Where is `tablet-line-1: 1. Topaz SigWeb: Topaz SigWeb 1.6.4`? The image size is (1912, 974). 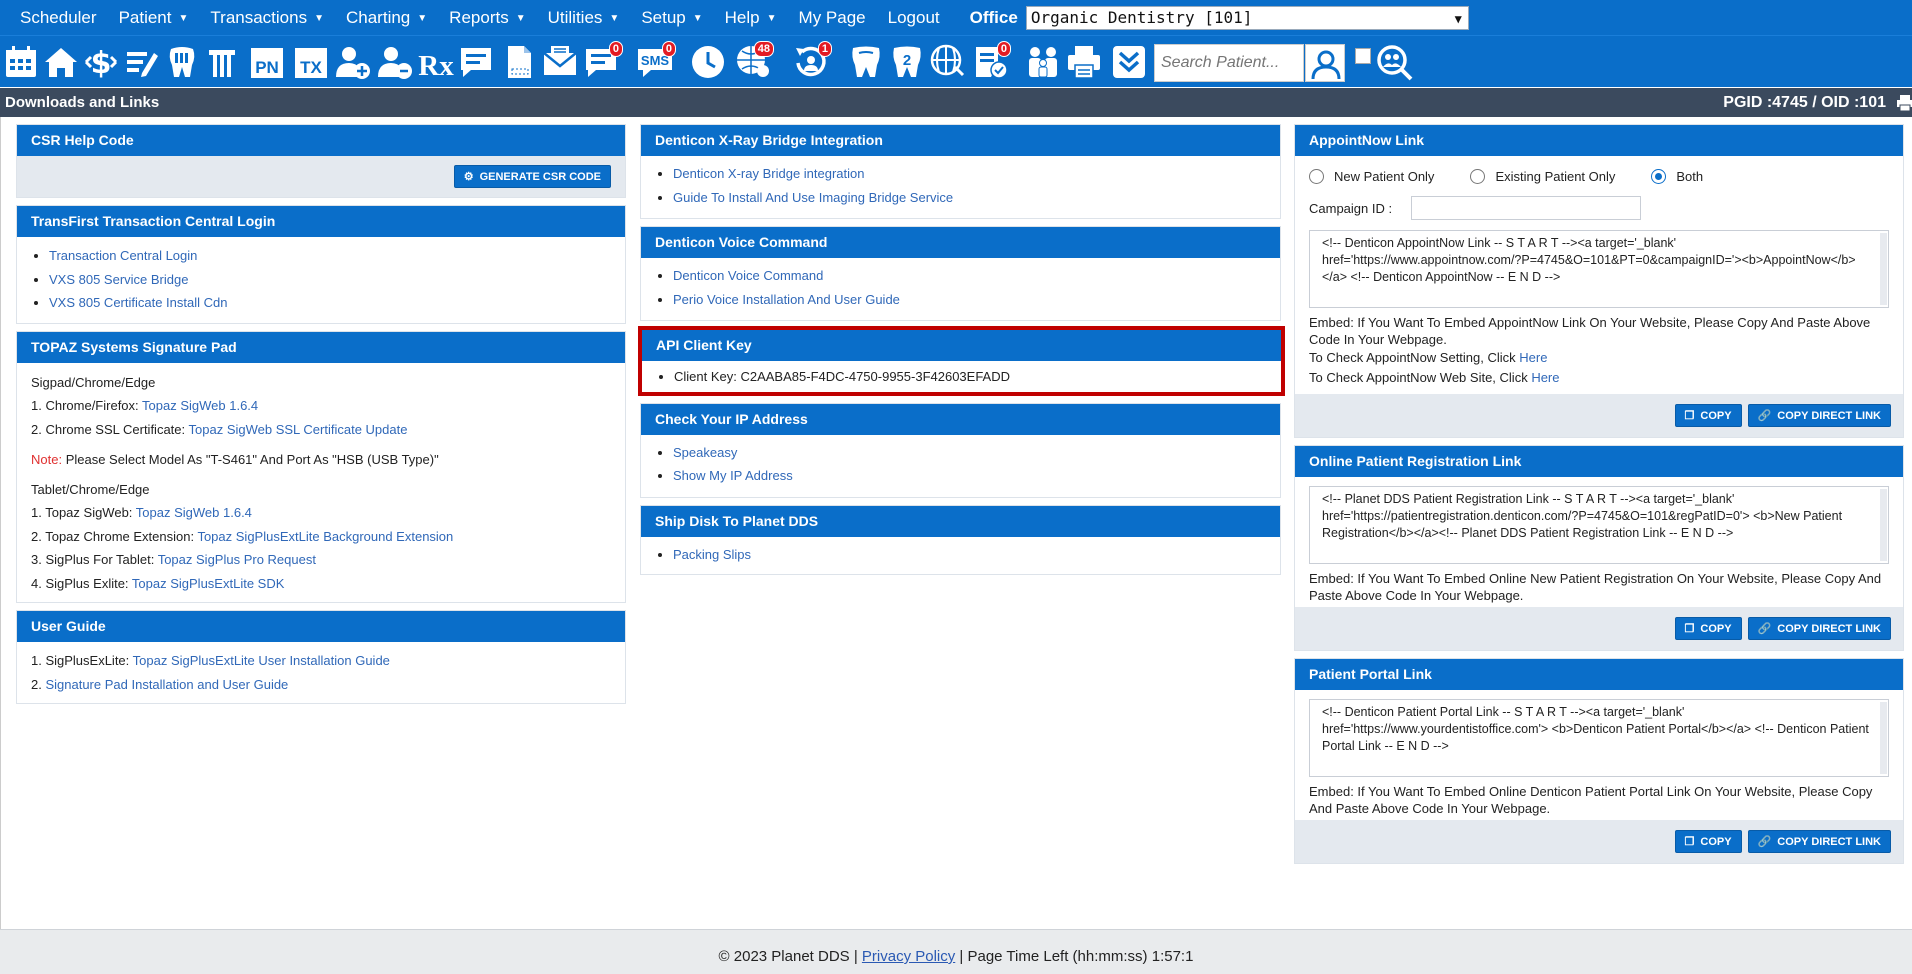 tablet-line-1: 1. Topaz SigWeb: Topaz SigWeb 1.6.4 is located at coordinates (141, 512).